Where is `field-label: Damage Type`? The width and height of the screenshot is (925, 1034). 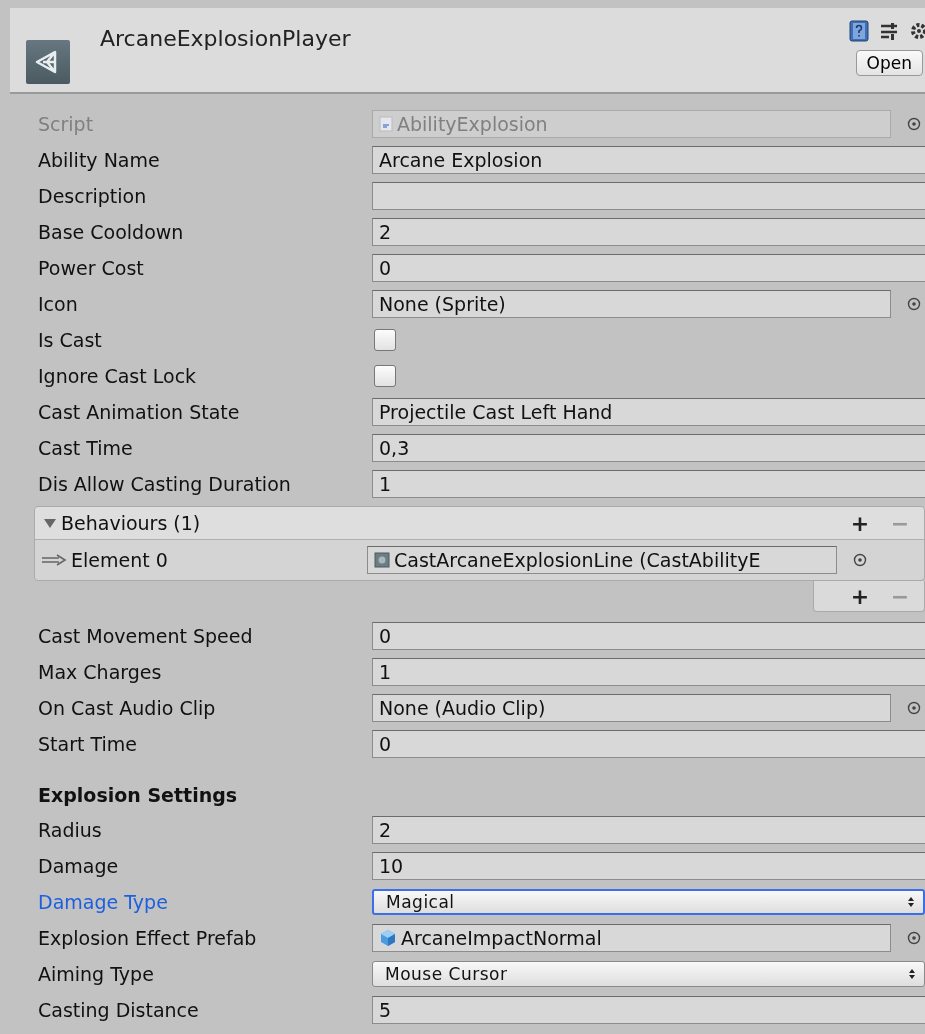 field-label: Damage Type is located at coordinates (103, 902).